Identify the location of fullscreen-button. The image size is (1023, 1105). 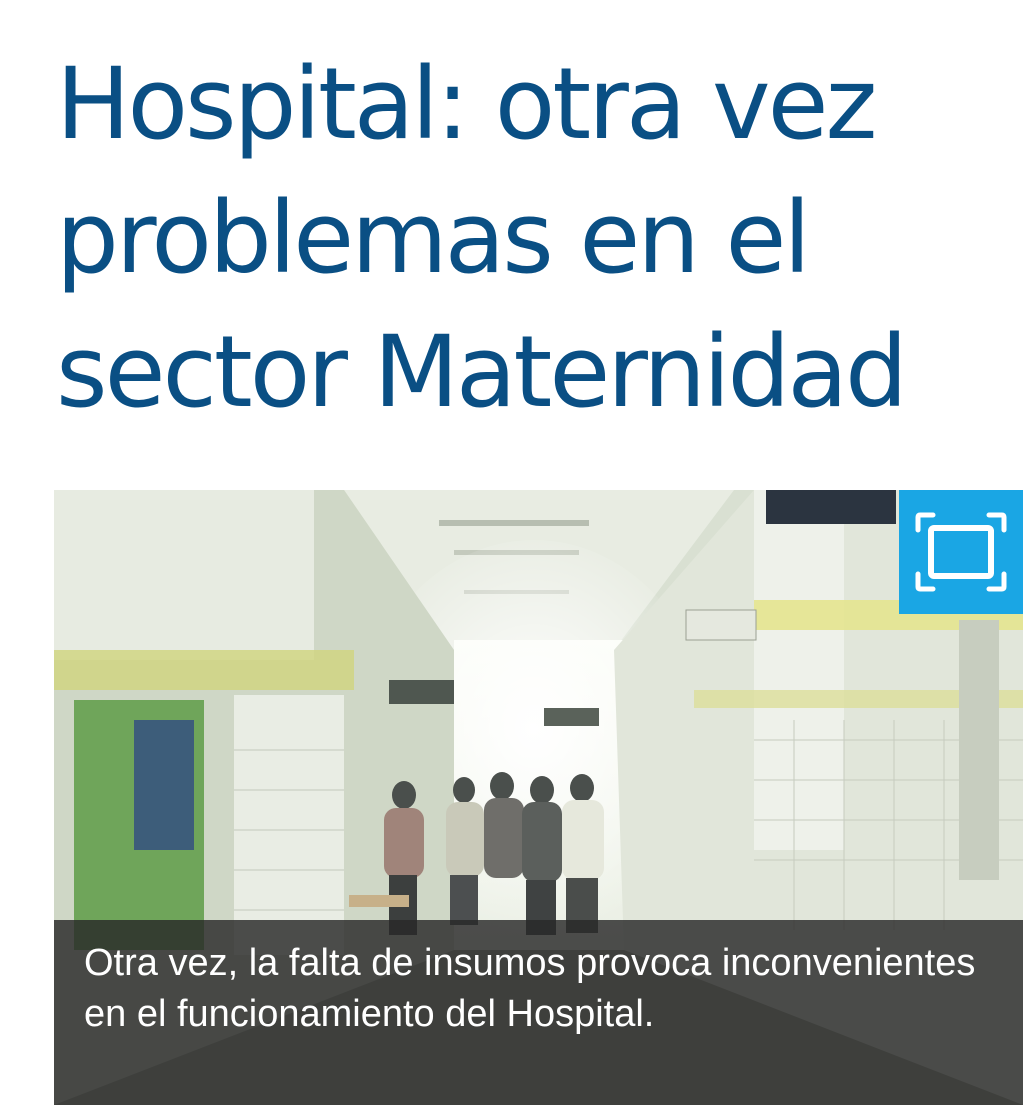
(961, 552).